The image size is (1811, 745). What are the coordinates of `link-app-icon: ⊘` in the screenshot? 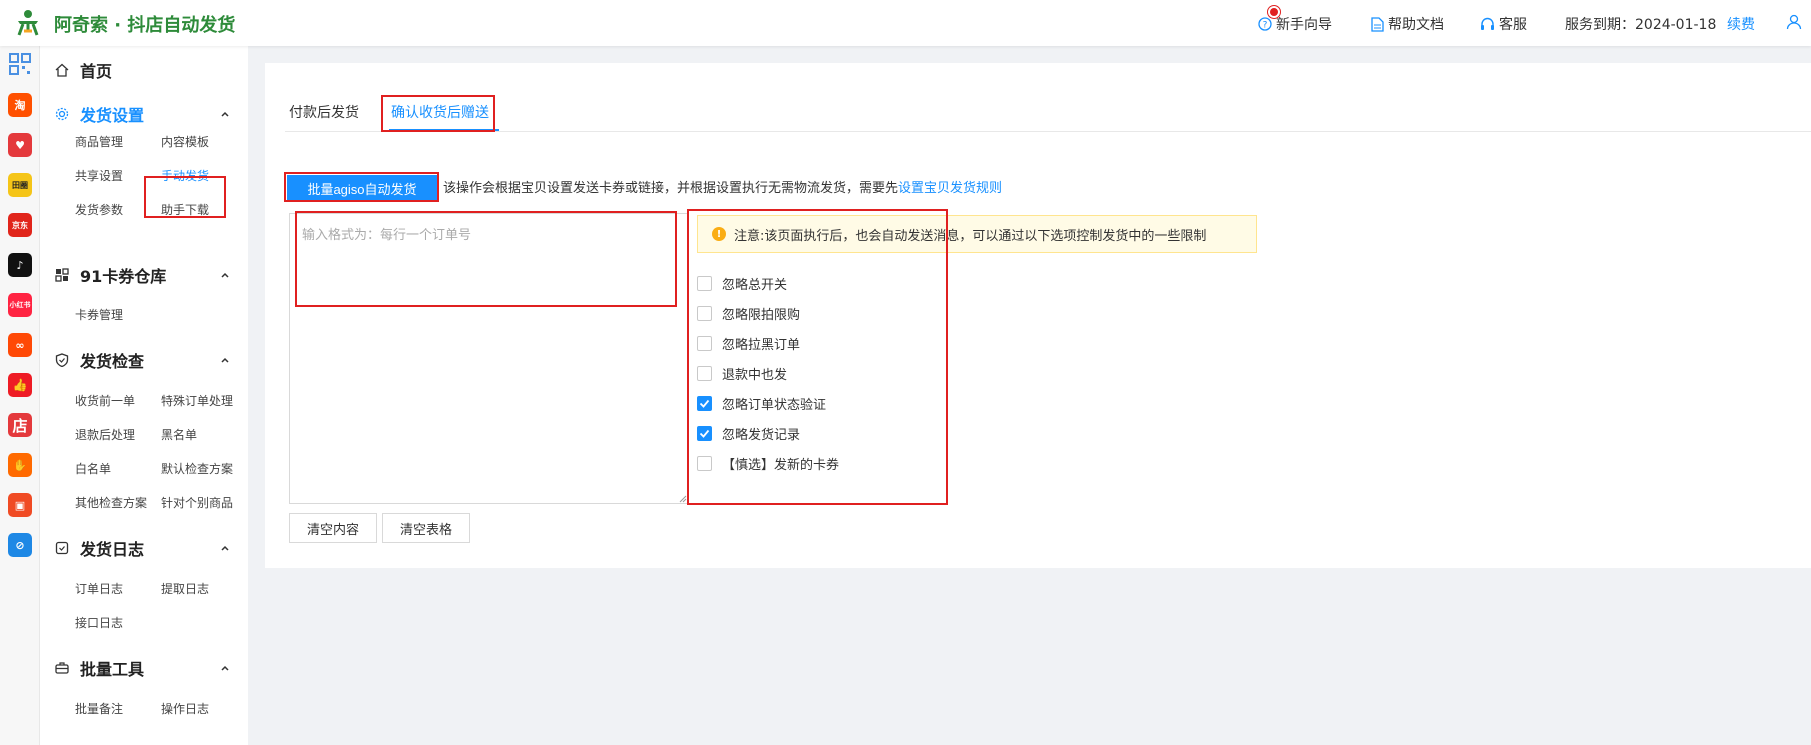 It's located at (20, 545).